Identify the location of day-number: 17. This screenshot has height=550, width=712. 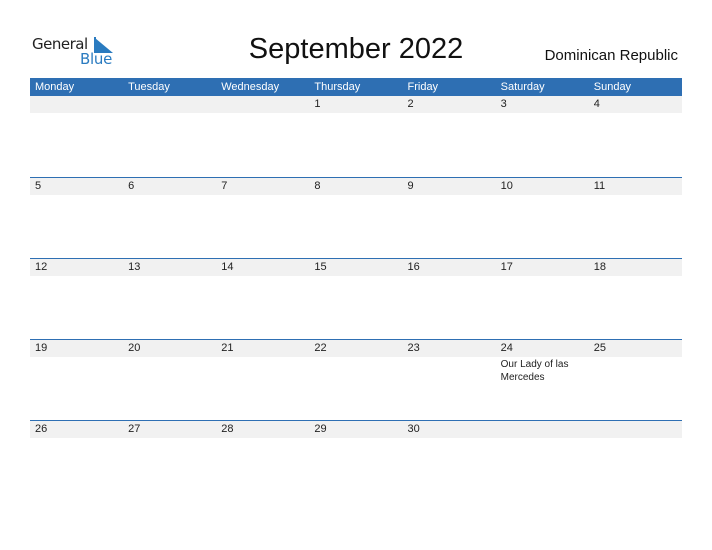
(506, 267).